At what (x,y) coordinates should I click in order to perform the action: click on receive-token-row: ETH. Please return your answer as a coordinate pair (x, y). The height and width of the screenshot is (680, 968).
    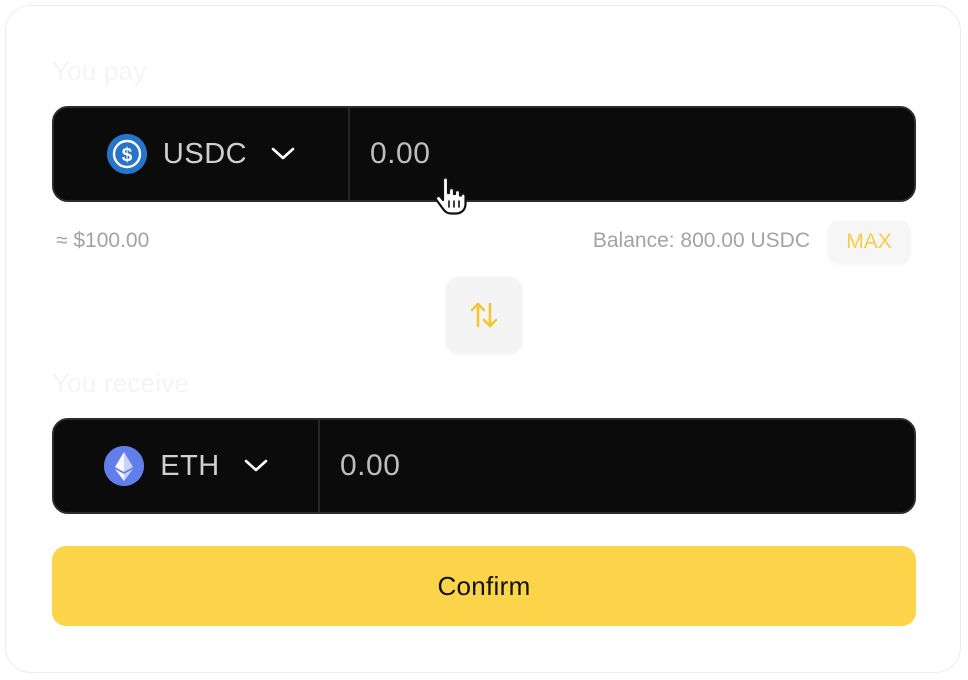
    Looking at the image, I should click on (484, 466).